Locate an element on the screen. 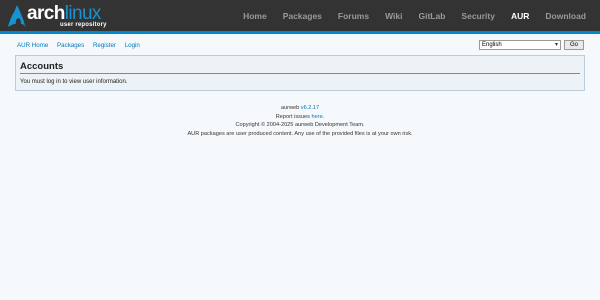 The height and width of the screenshot is (300, 600). aur-links: AUR Home Packages Register Login is located at coordinates (82, 45).